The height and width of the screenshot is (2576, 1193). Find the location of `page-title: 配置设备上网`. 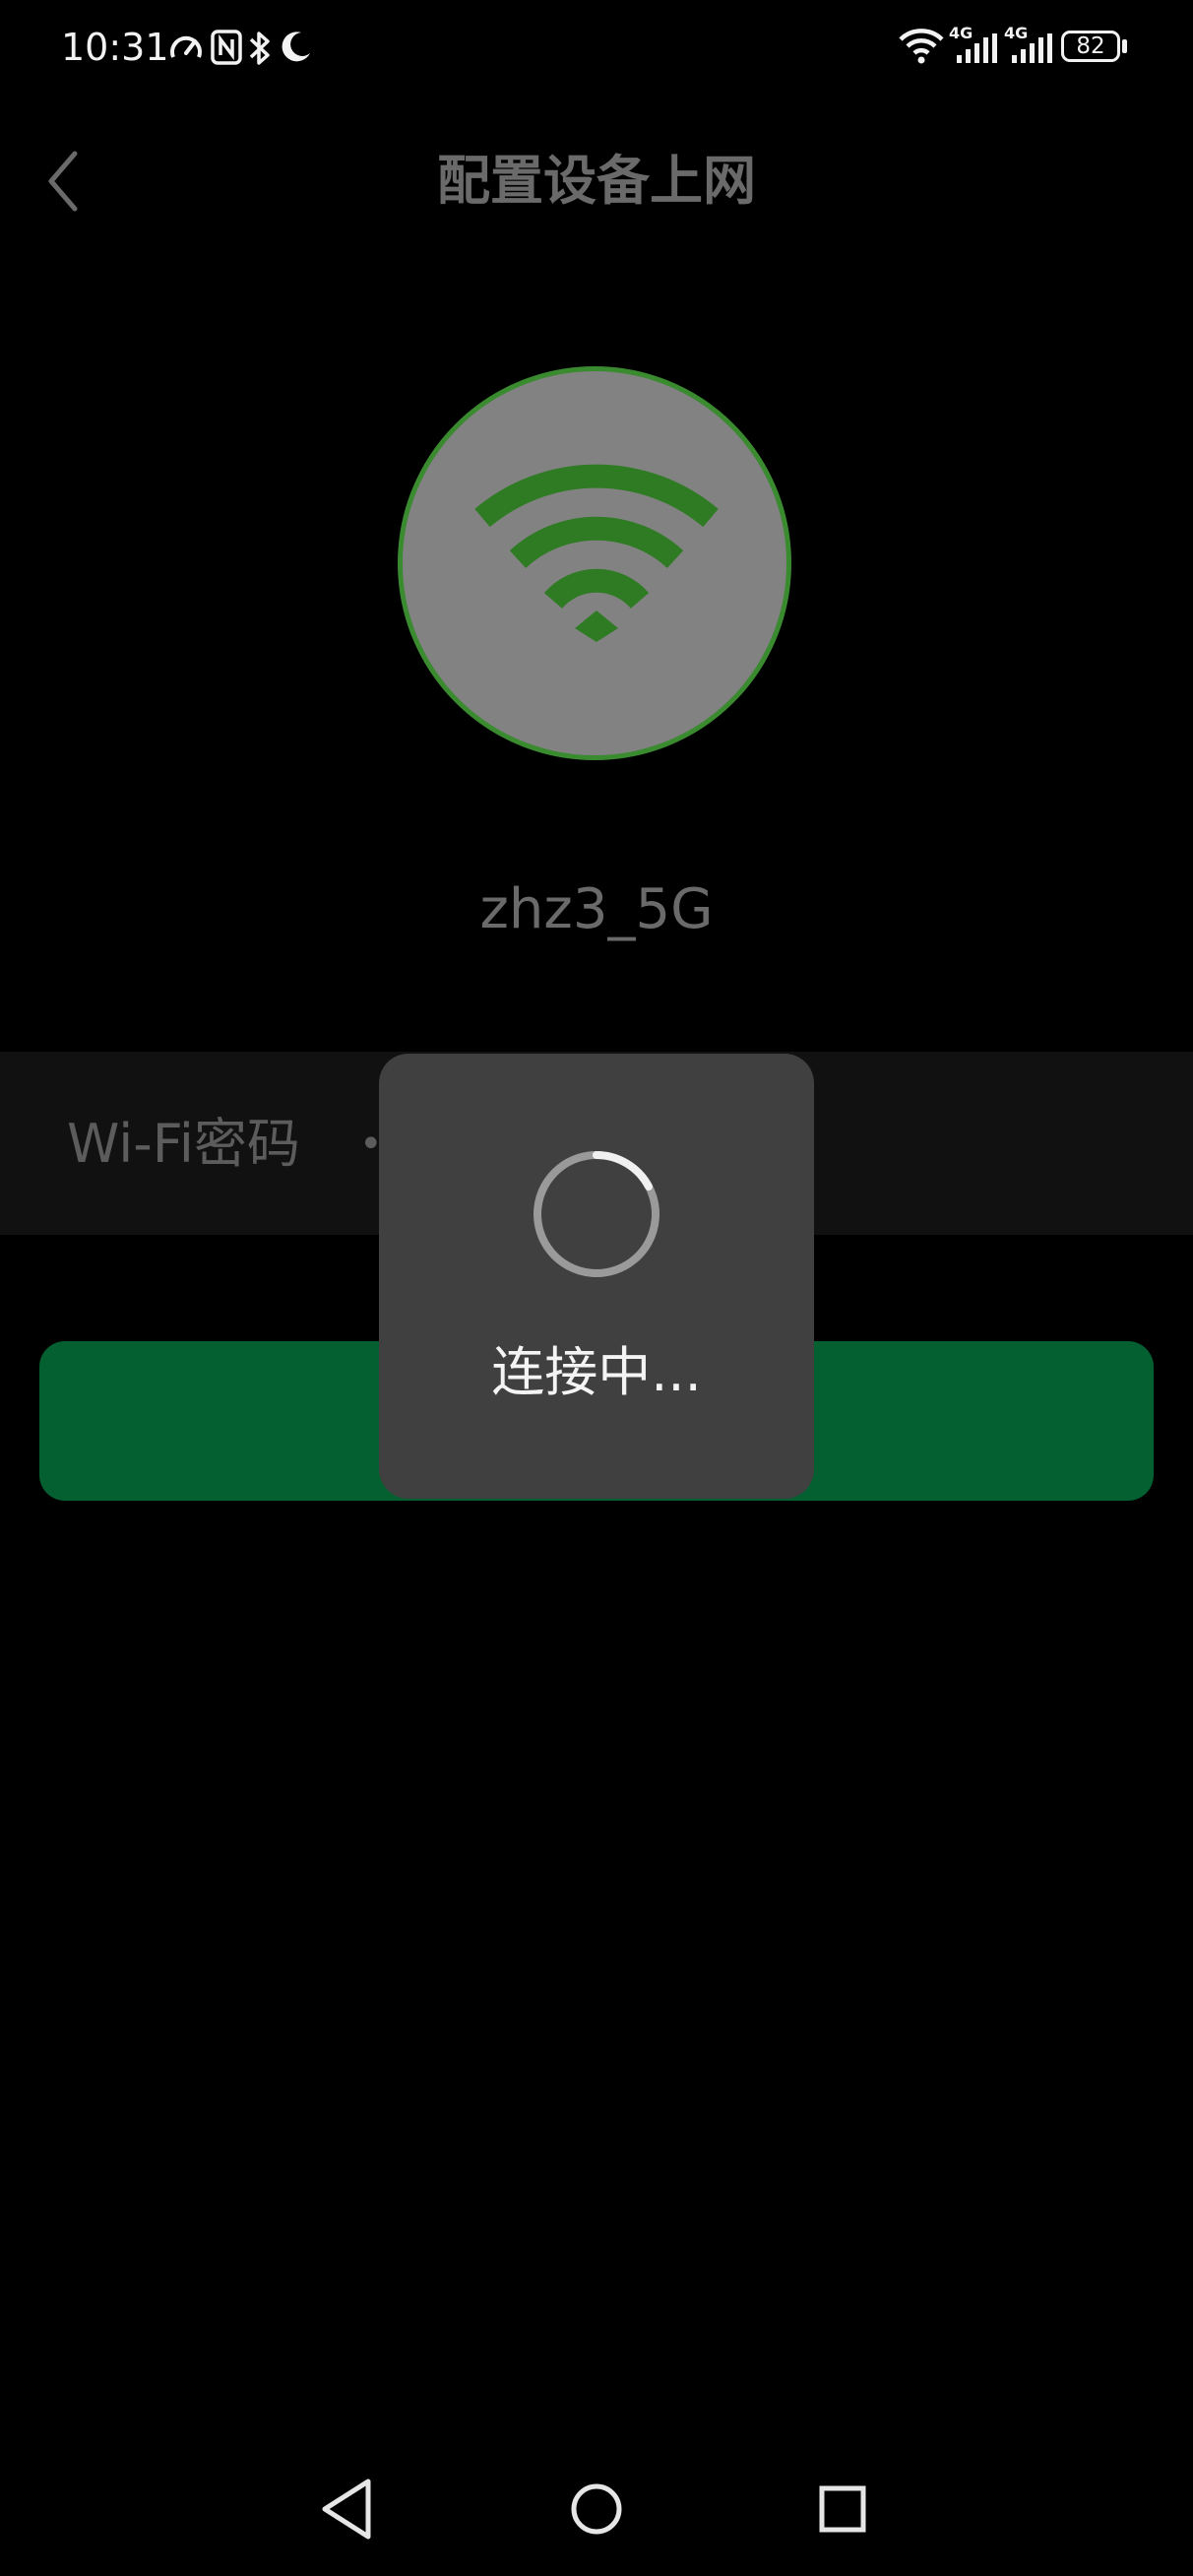

page-title: 配置设备上网 is located at coordinates (596, 181).